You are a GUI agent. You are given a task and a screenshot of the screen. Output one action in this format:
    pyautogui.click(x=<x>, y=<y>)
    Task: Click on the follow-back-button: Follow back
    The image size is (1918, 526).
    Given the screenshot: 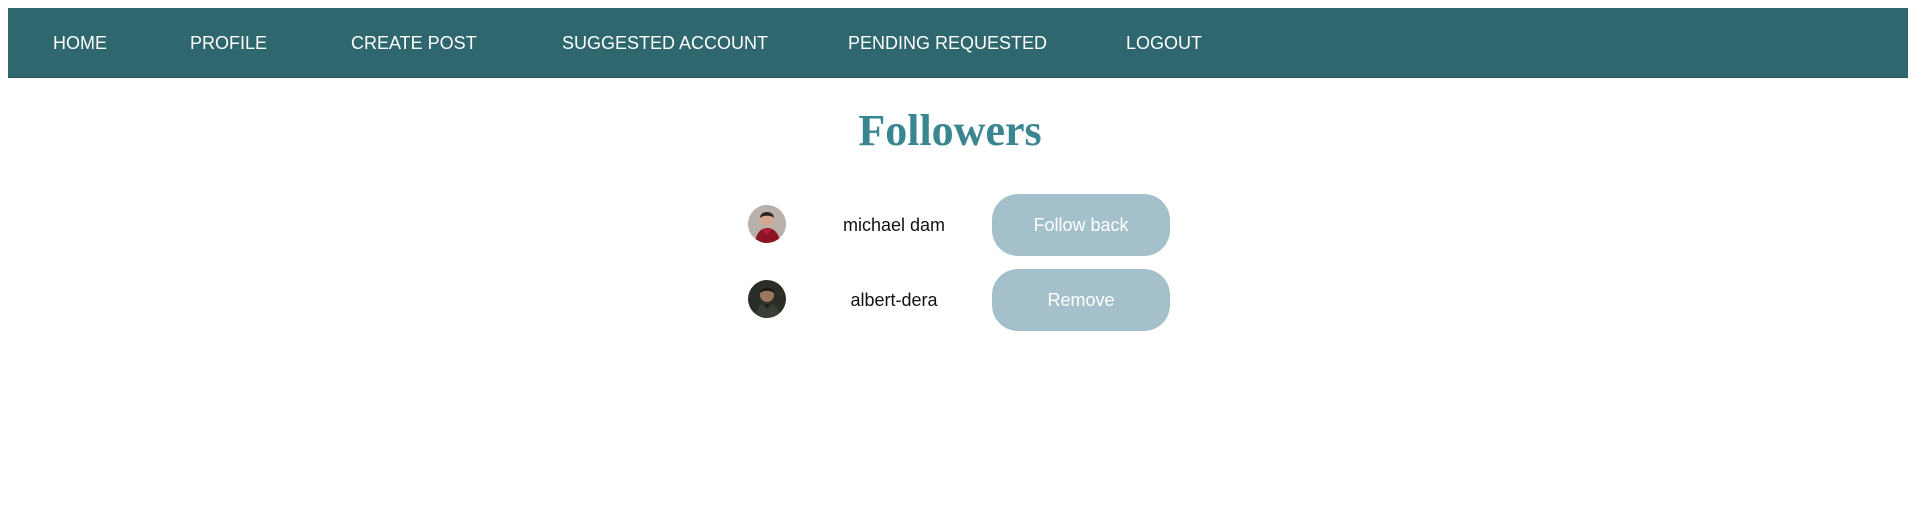 What is the action you would take?
    pyautogui.click(x=1081, y=225)
    